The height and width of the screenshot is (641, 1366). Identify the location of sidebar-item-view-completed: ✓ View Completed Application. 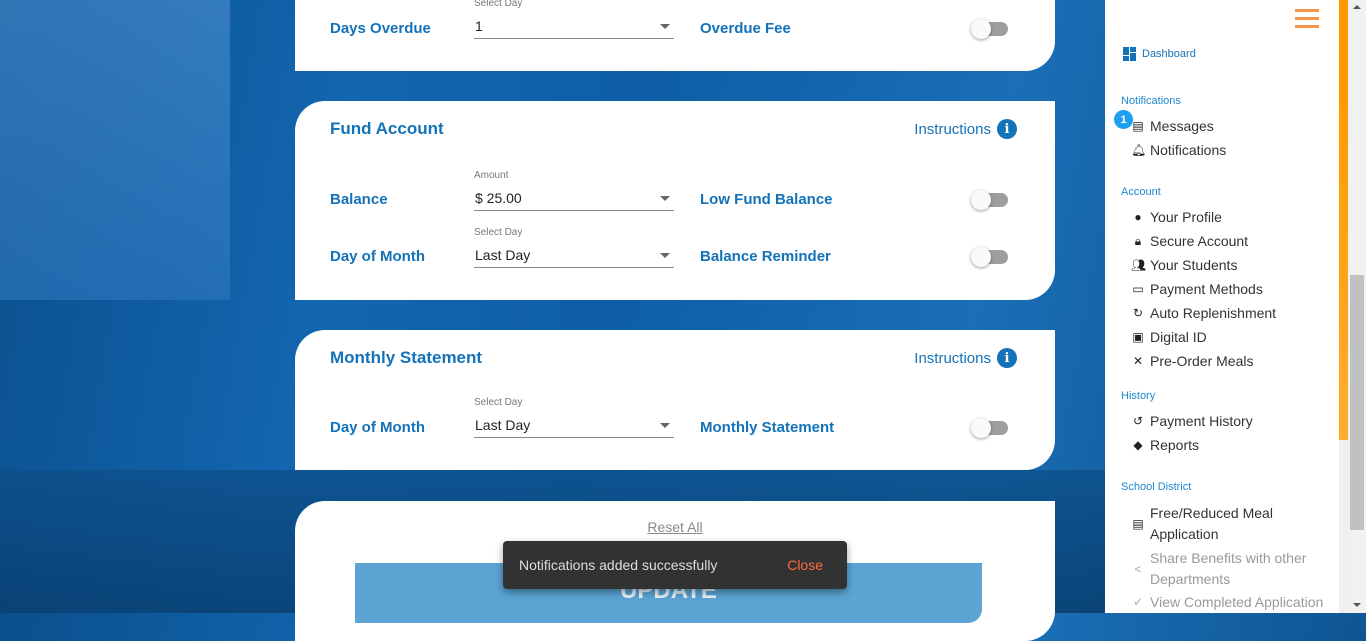
(1227, 602).